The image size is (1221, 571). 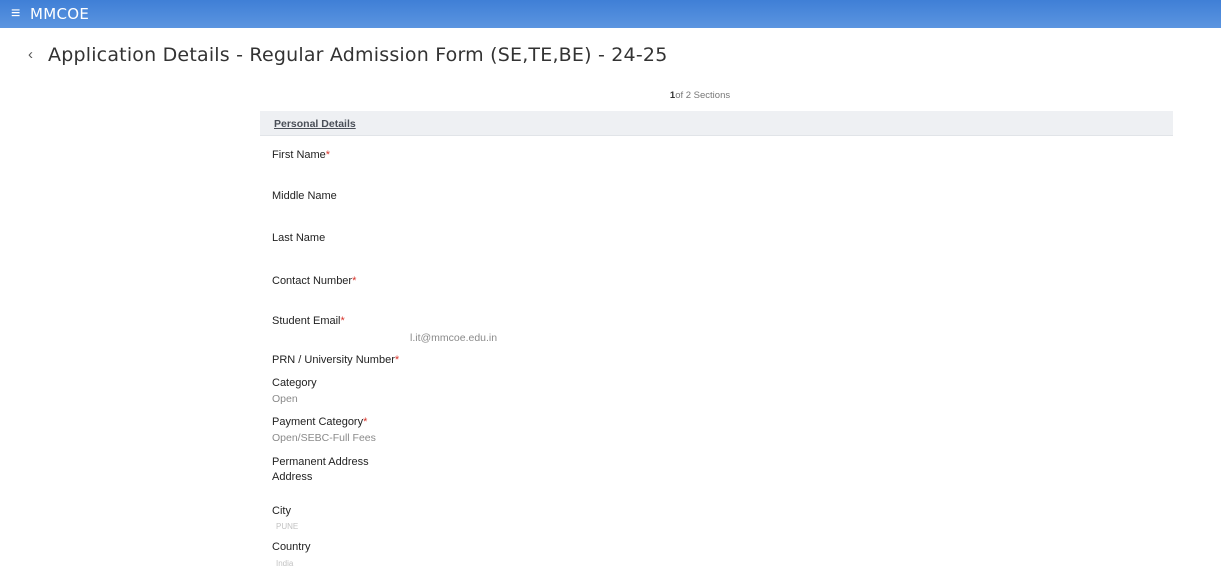 I want to click on last-name-label: Last Name, so click(x=299, y=238).